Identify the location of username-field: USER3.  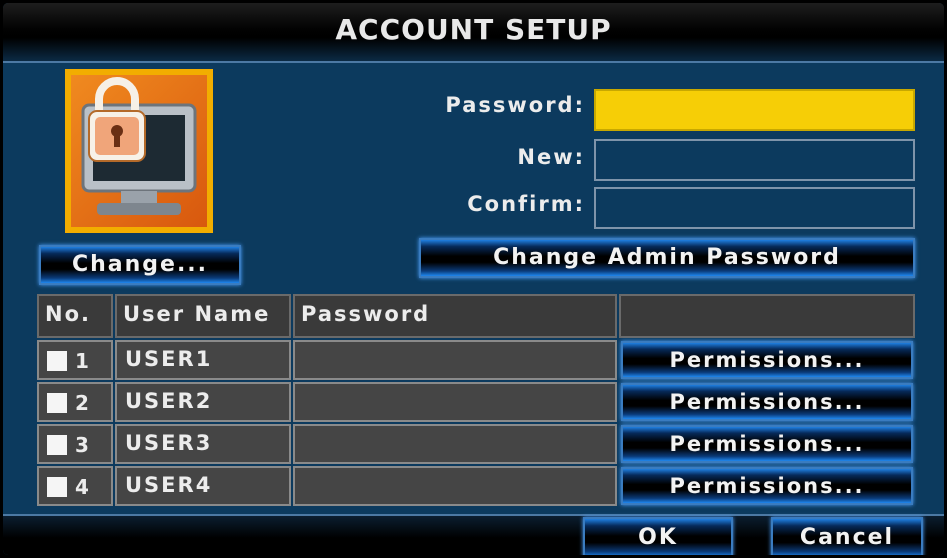
(203, 444).